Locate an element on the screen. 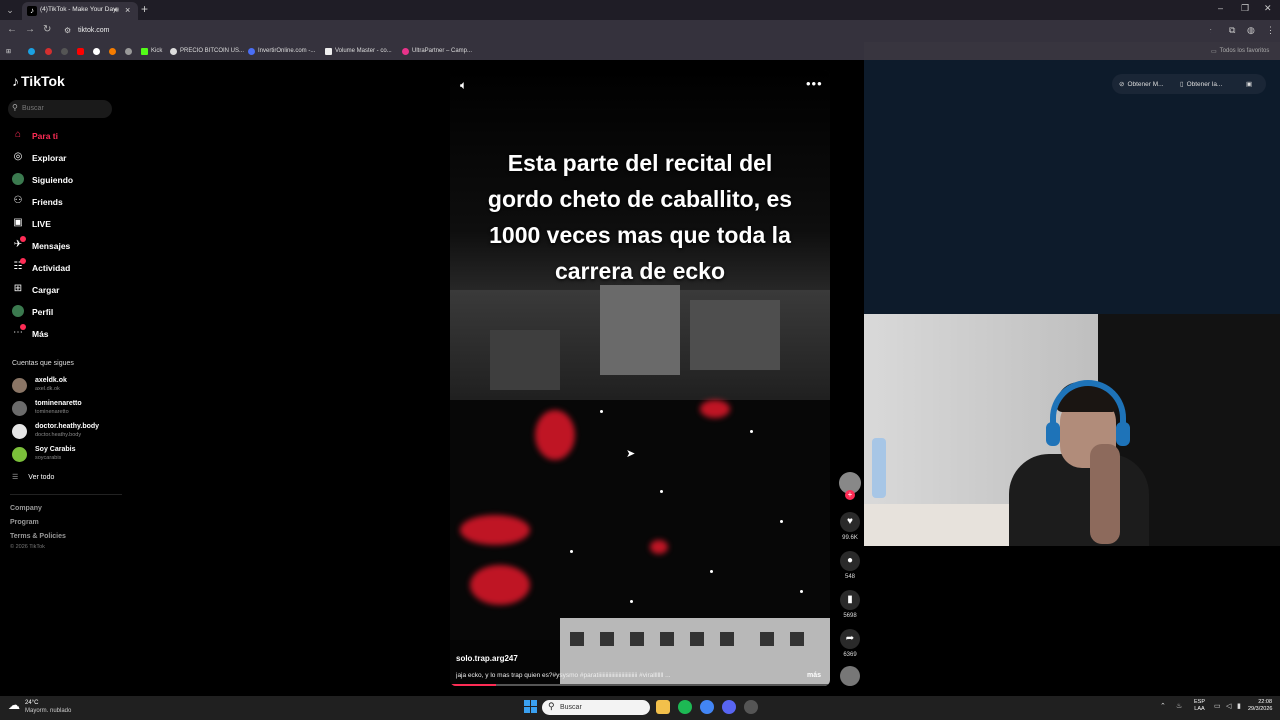 The height and width of the screenshot is (720, 1280). taskbar-search-input: ⚲ Buscar is located at coordinates (596, 707).